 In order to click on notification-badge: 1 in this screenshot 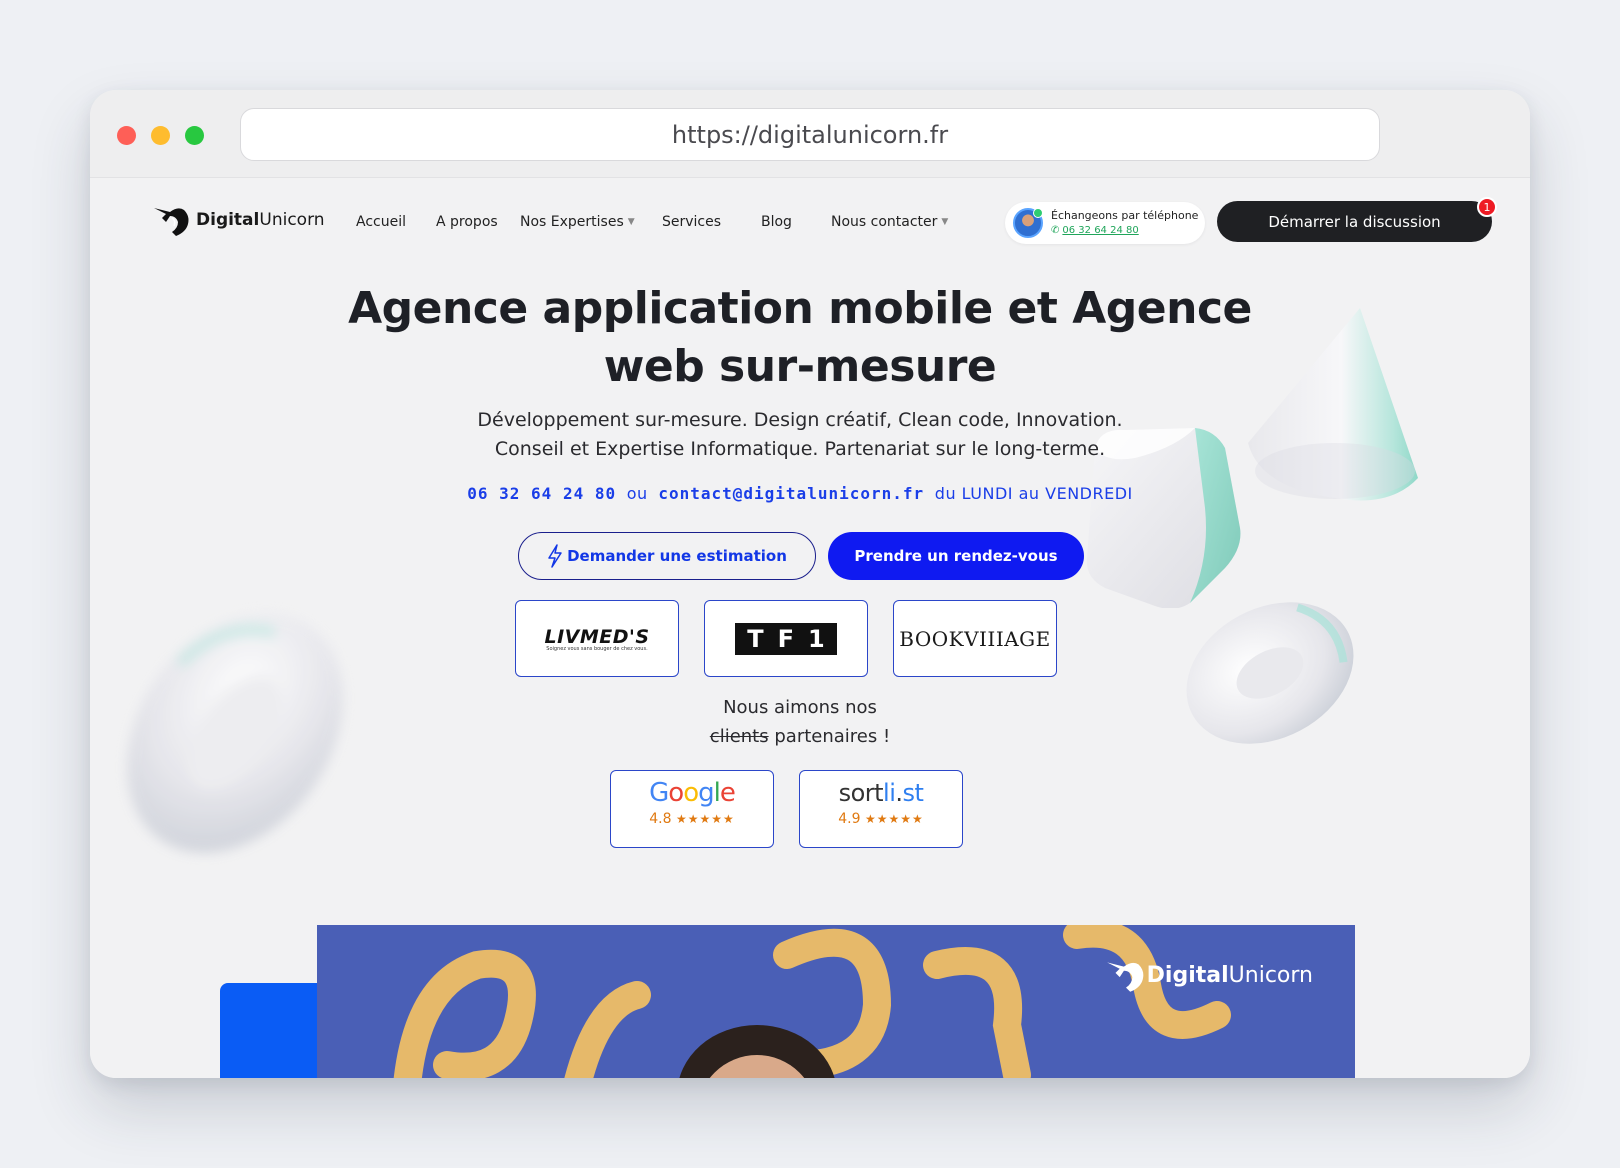, I will do `click(1487, 207)`.